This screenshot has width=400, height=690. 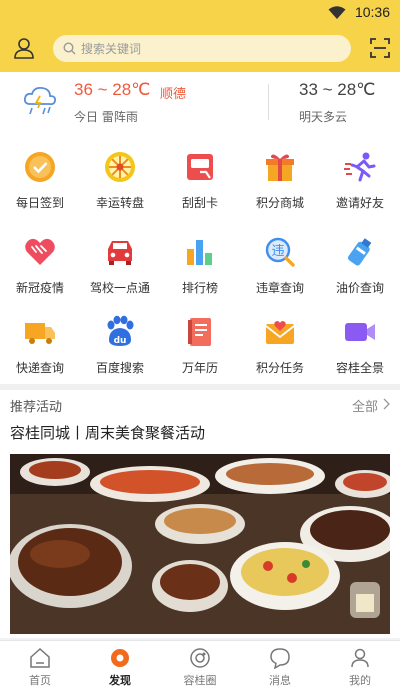 I want to click on violation-query-icon: 违, so click(x=280, y=252).